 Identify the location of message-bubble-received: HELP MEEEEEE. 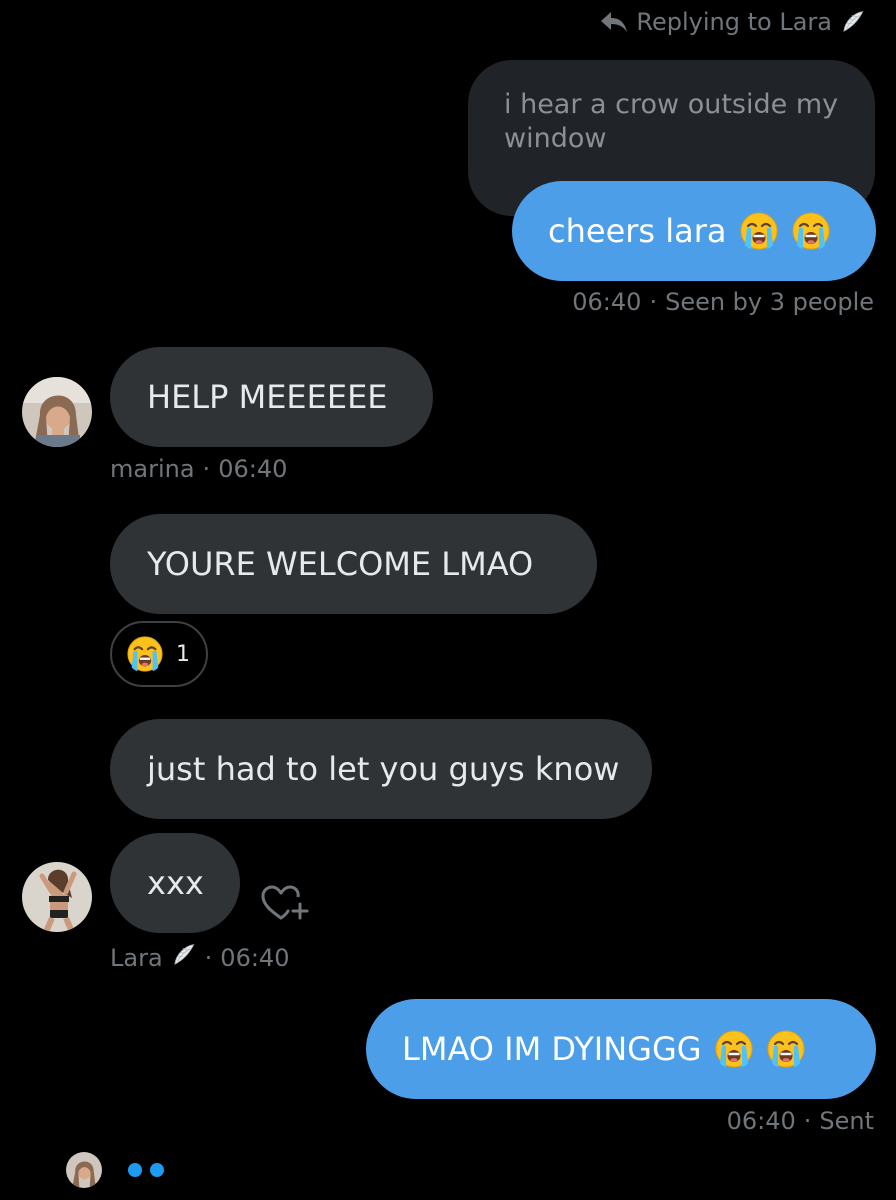
(271, 397).